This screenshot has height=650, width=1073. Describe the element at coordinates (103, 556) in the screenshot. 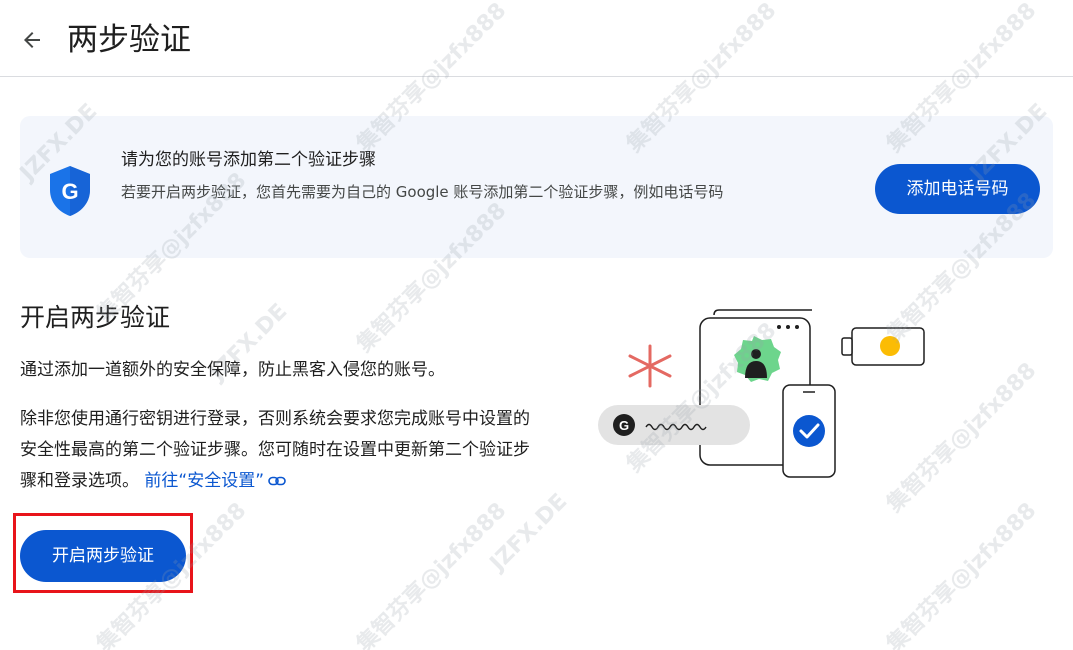

I see `enable-2sv-button: 开启两步验证` at that location.